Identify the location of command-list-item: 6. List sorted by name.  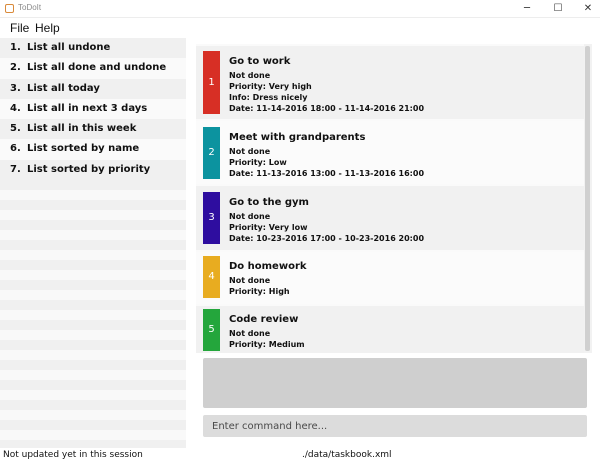
(93, 149).